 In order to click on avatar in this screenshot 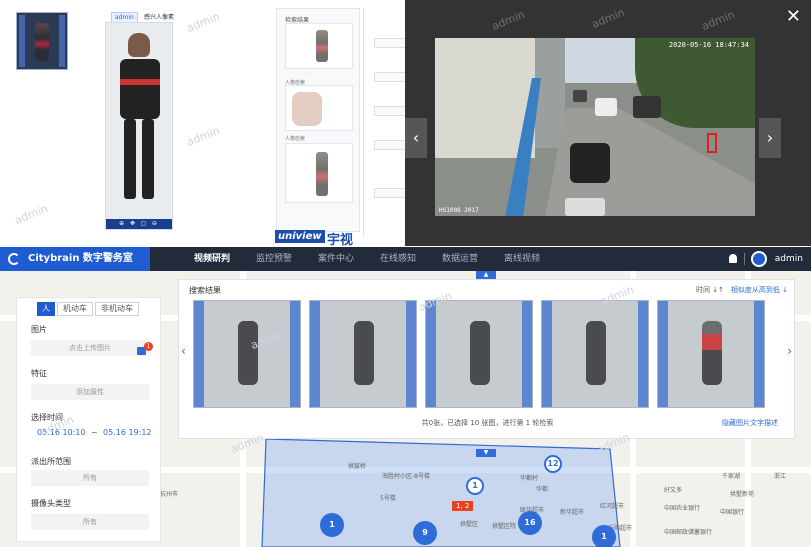, I will do `click(759, 259)`.